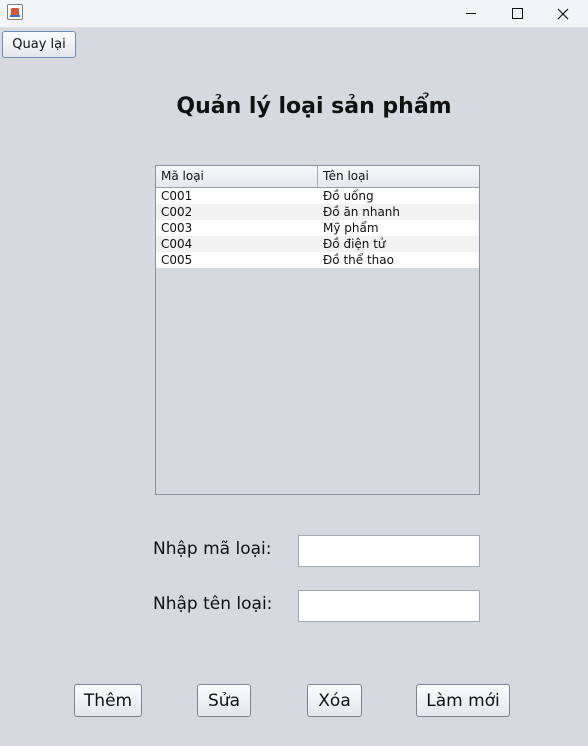 Image resolution: width=588 pixels, height=746 pixels. I want to click on page-title: Quản lý loại sản phẩm, so click(314, 106).